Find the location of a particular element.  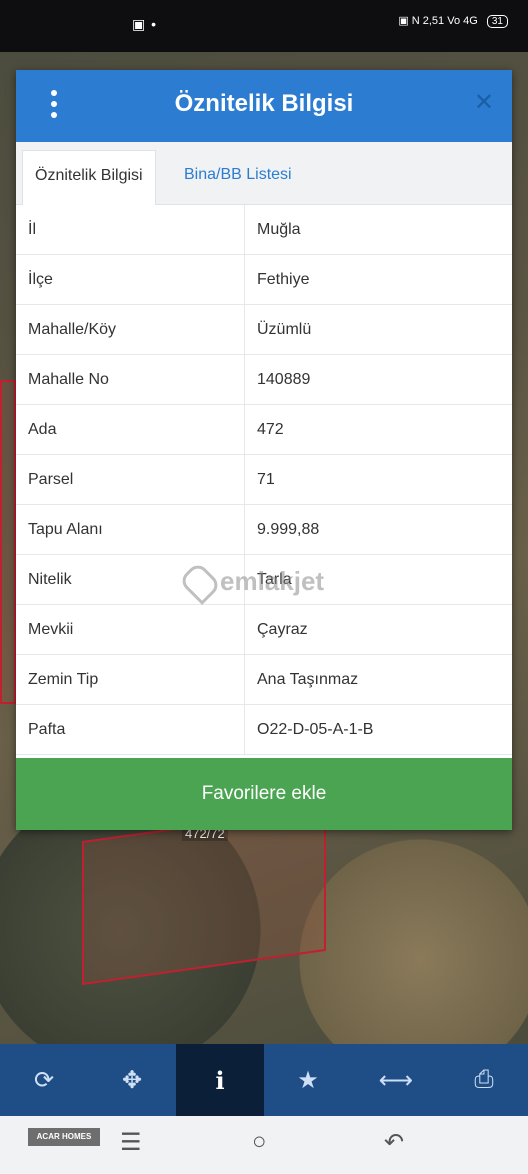

row-value: Fethiye is located at coordinates (378, 279).